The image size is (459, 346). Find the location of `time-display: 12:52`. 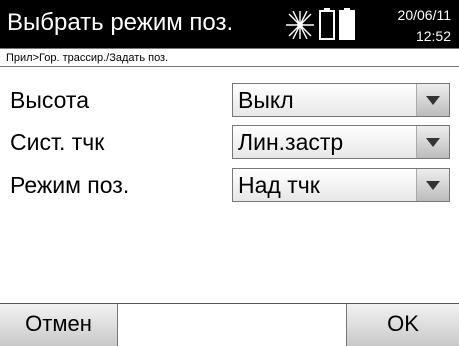

time-display: 12:52 is located at coordinates (433, 36).